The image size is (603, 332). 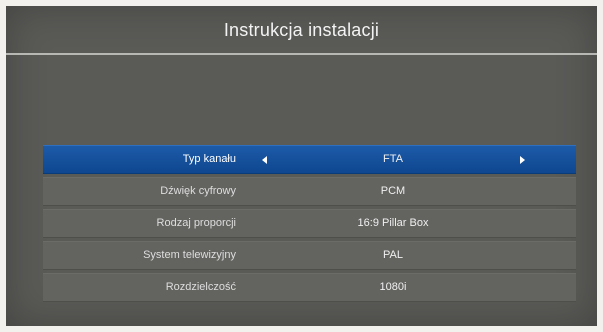 What do you see at coordinates (309, 159) in the screenshot?
I see `setting-row-channel-type: Typ kanału FTA` at bounding box center [309, 159].